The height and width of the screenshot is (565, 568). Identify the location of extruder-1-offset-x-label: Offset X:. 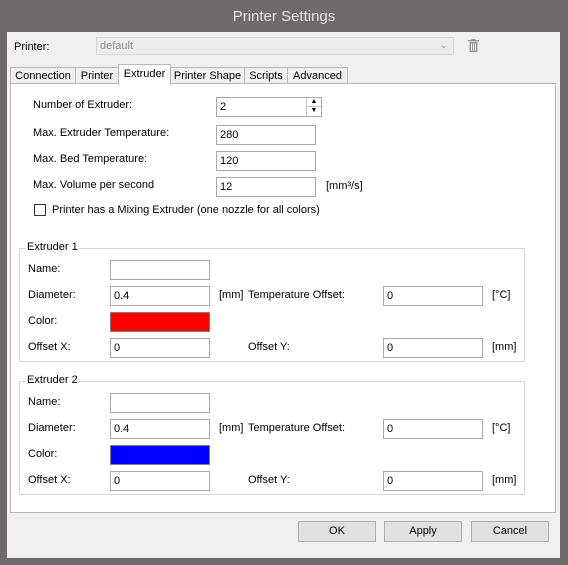
(49, 347).